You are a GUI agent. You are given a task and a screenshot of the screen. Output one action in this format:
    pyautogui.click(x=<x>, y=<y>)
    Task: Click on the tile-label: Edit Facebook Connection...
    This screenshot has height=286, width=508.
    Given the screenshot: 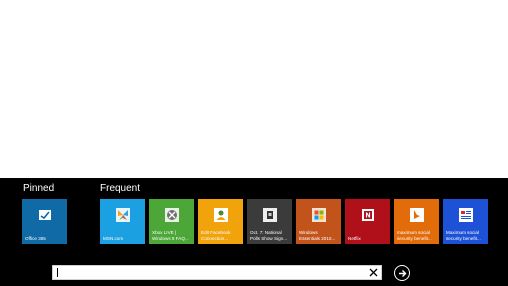 What is the action you would take?
    pyautogui.click(x=216, y=235)
    